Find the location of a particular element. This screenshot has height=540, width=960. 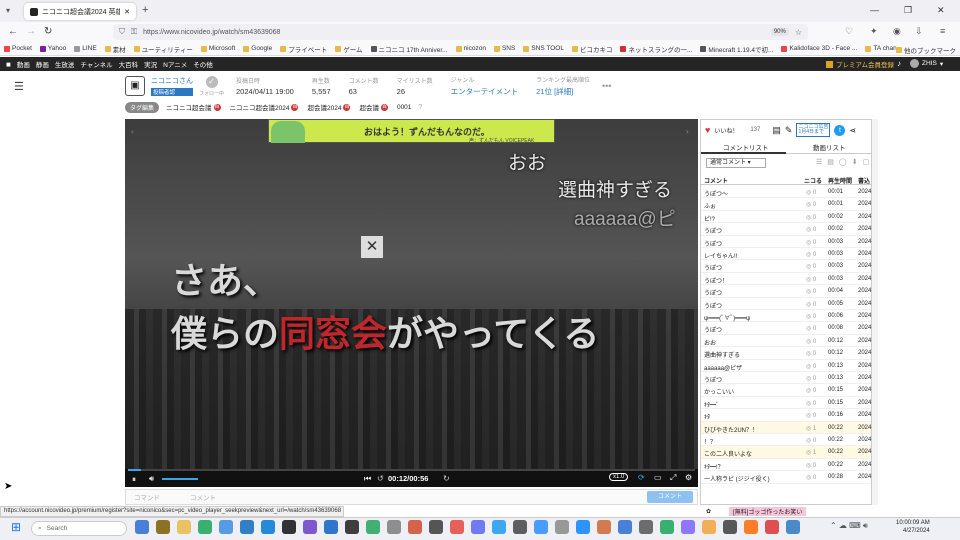

tag-label: 0001 is located at coordinates (404, 107).